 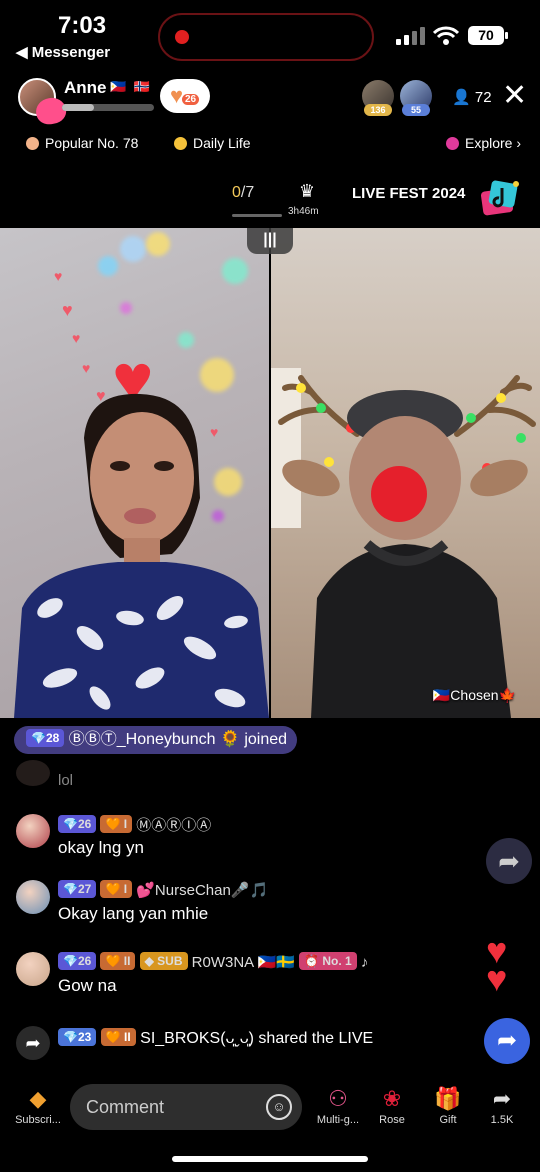 I want to click on explore-link: Explore ›, so click(x=483, y=143).